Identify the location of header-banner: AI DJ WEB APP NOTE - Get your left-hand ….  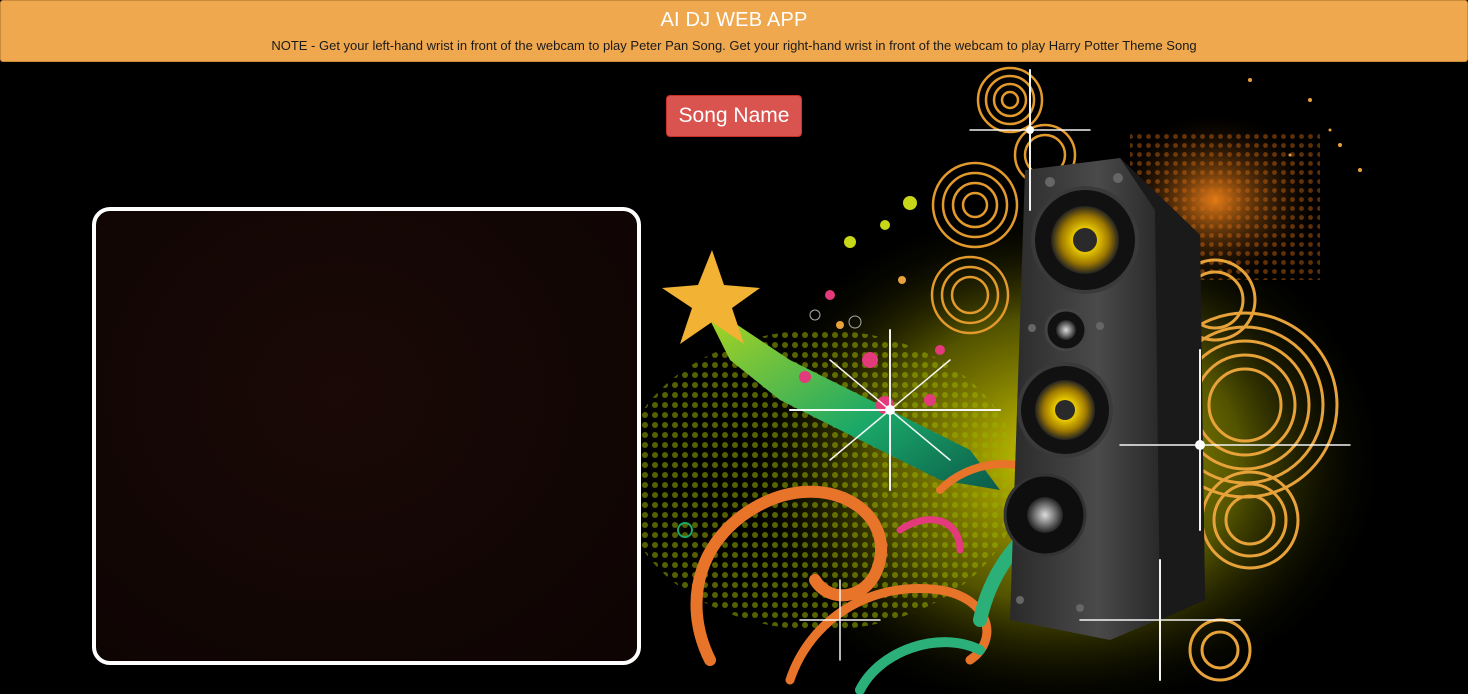
(734, 31).